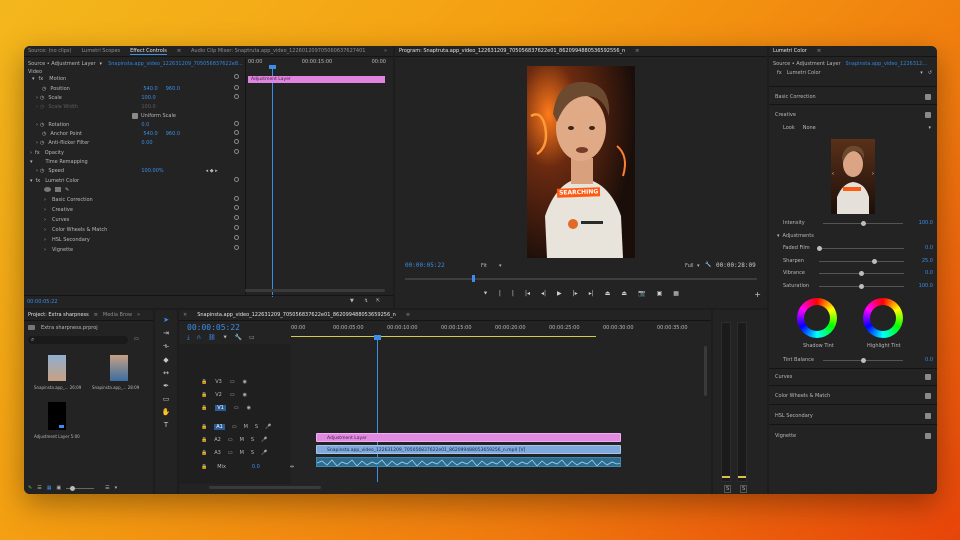 The height and width of the screenshot is (540, 960). I want to click on ec-playhead-handle, so click(272, 67).